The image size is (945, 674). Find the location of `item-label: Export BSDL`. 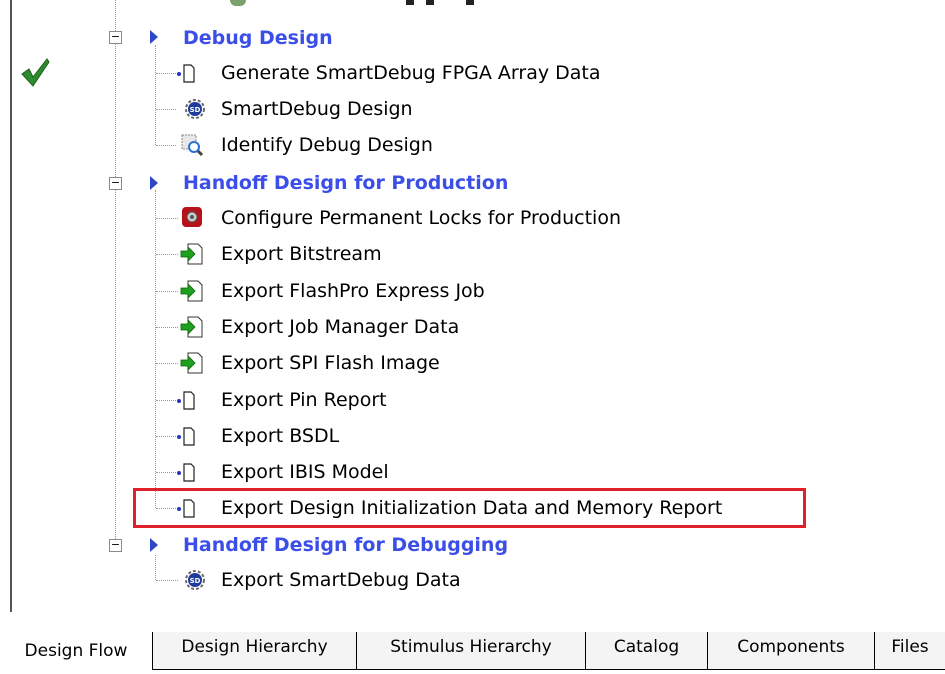

item-label: Export BSDL is located at coordinates (280, 436).